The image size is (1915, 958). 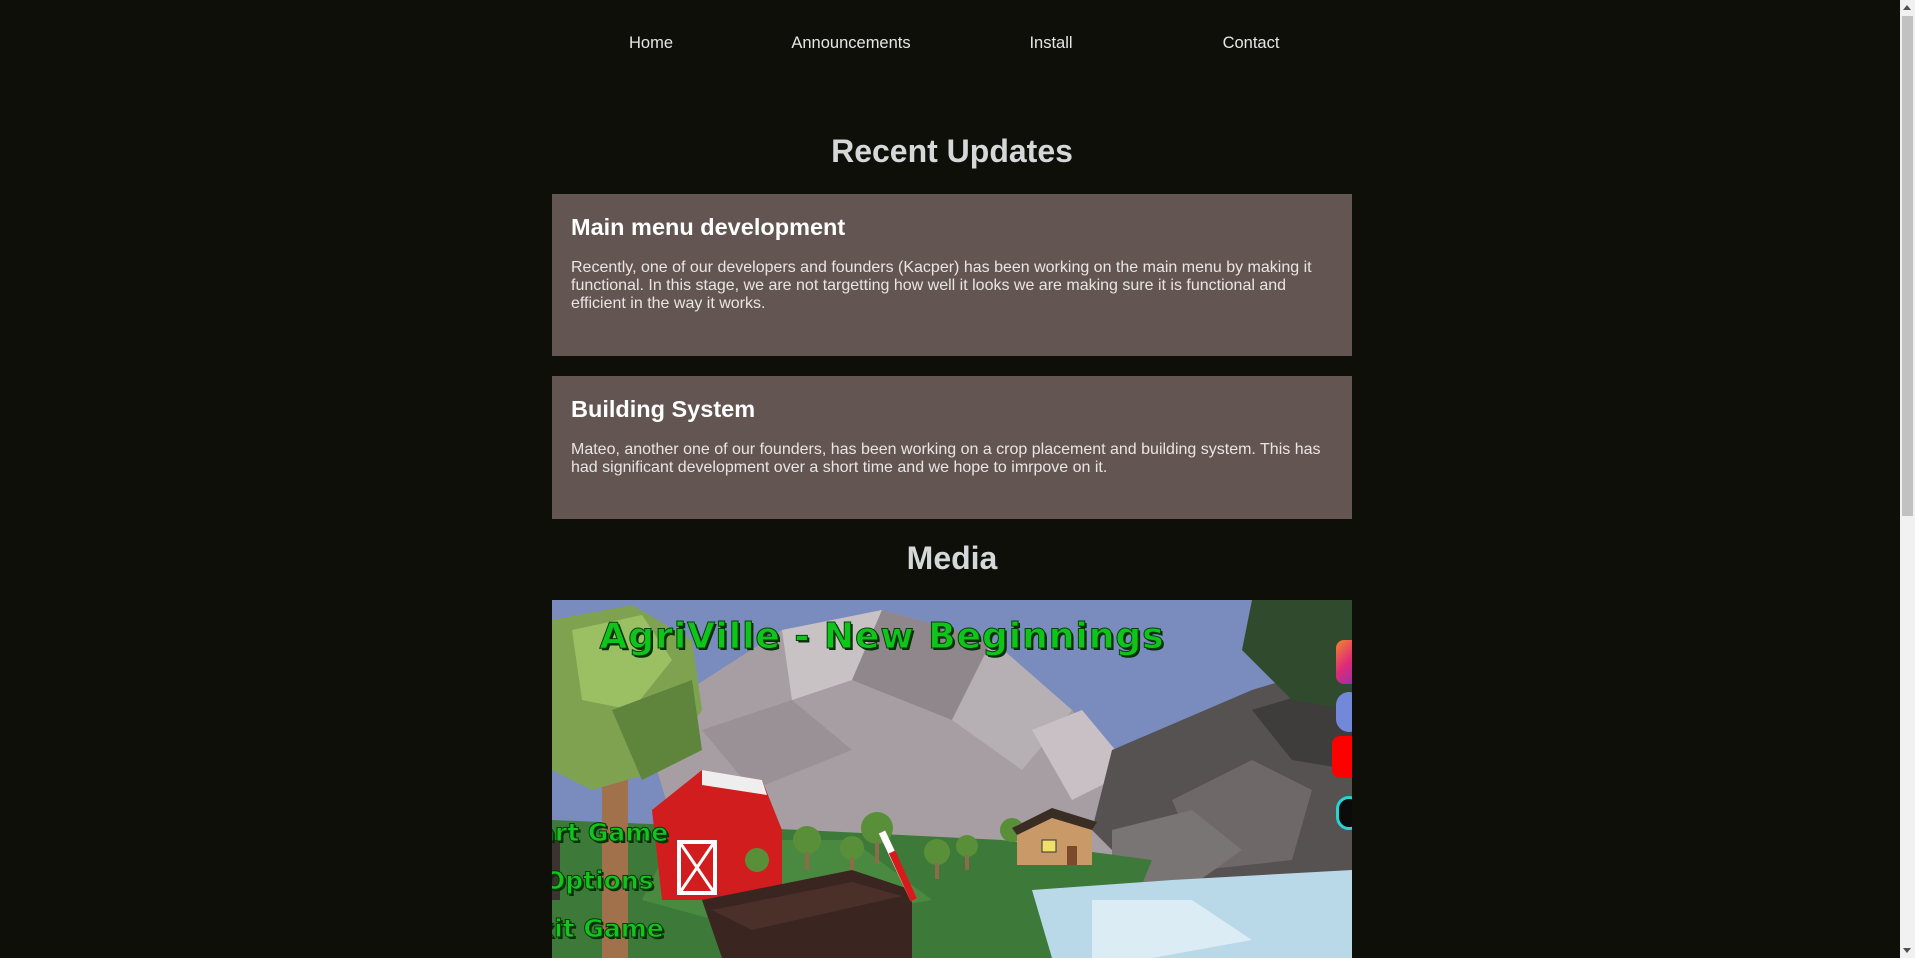 What do you see at coordinates (651, 43) in the screenshot?
I see `nav-home-link: Home` at bounding box center [651, 43].